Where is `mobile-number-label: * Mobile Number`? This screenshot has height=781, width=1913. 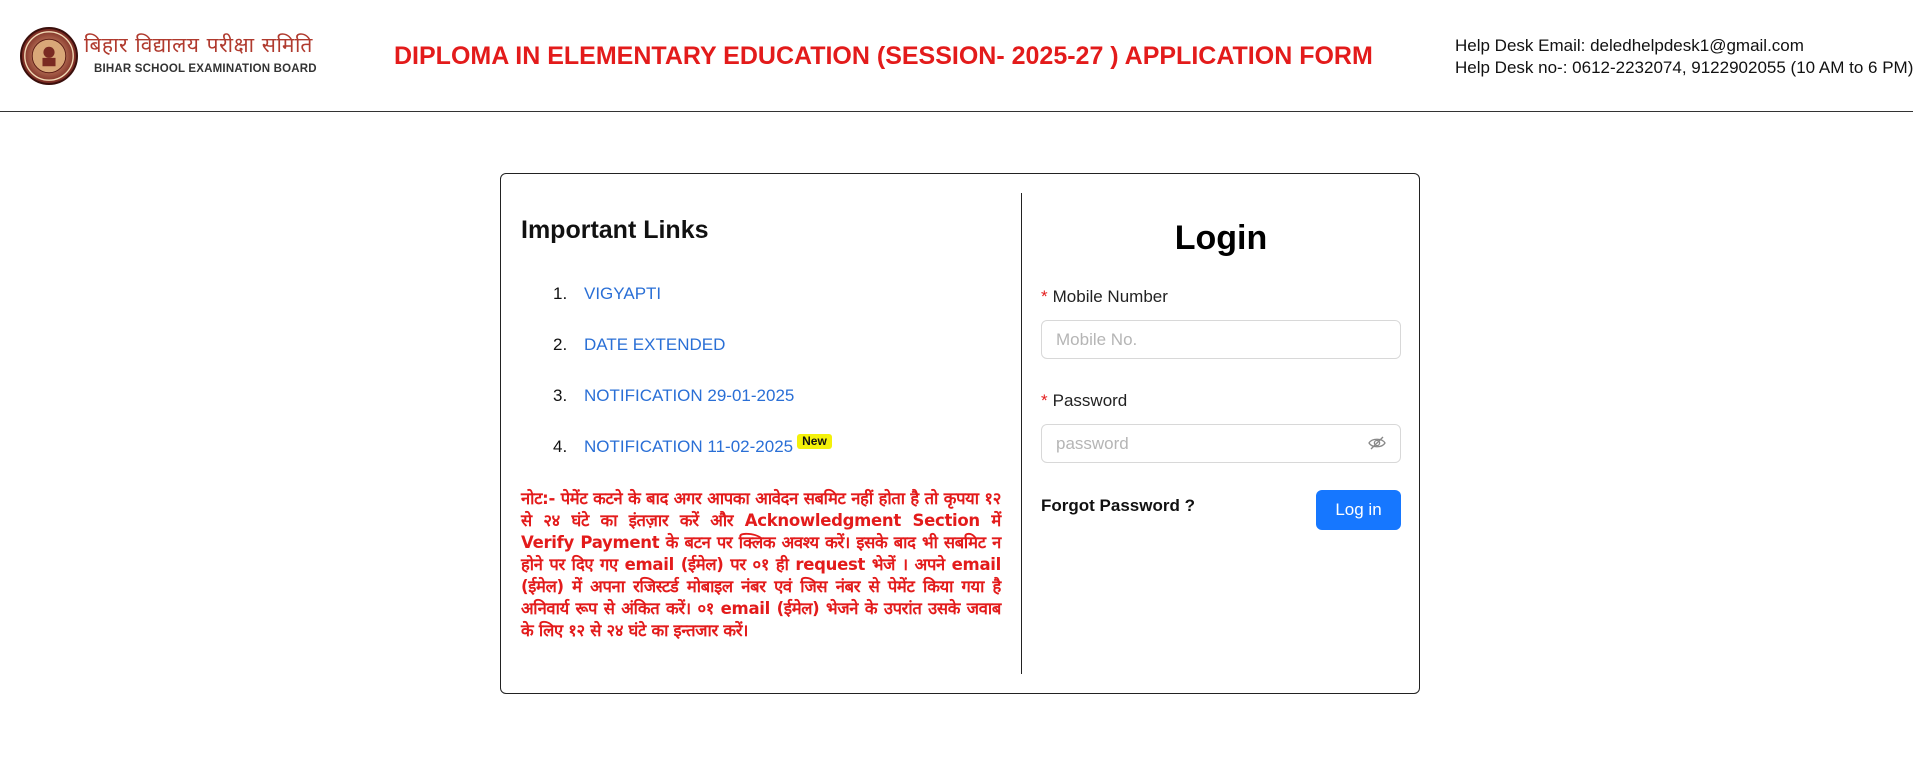 mobile-number-label: * Mobile Number is located at coordinates (1104, 297).